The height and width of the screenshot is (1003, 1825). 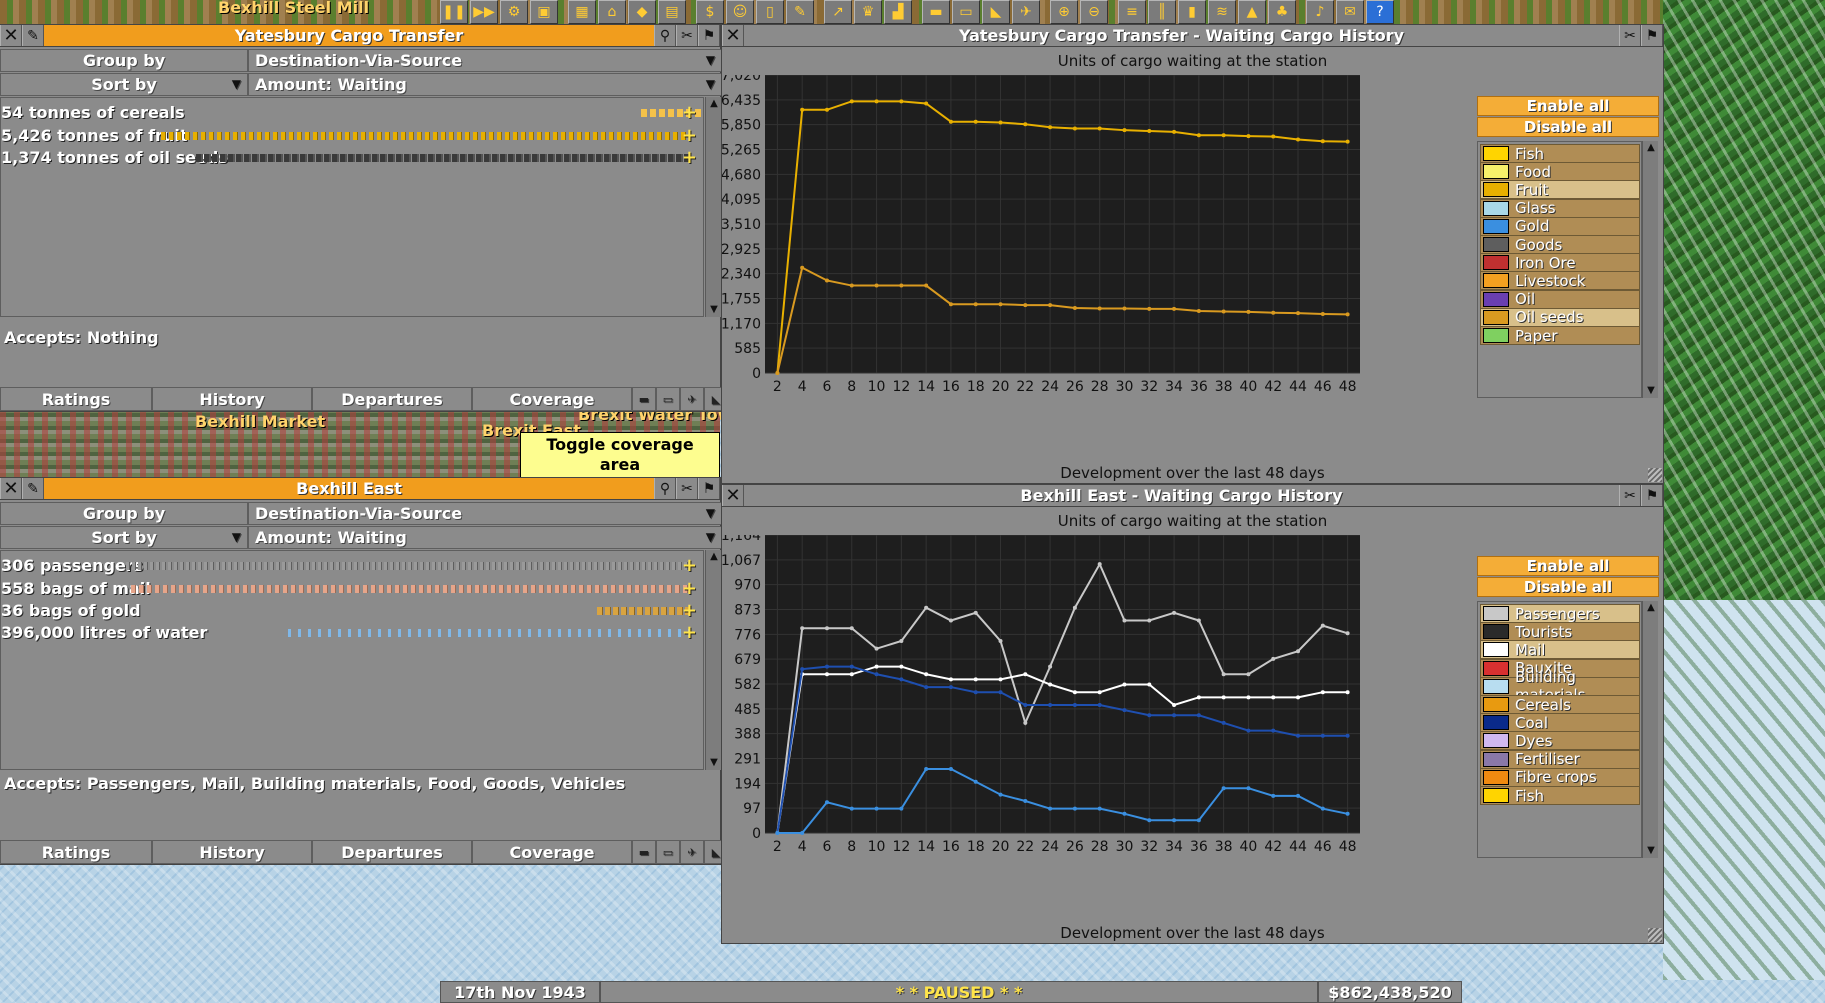 I want to click on legend-item: Fibre crops, so click(x=1560, y=777).